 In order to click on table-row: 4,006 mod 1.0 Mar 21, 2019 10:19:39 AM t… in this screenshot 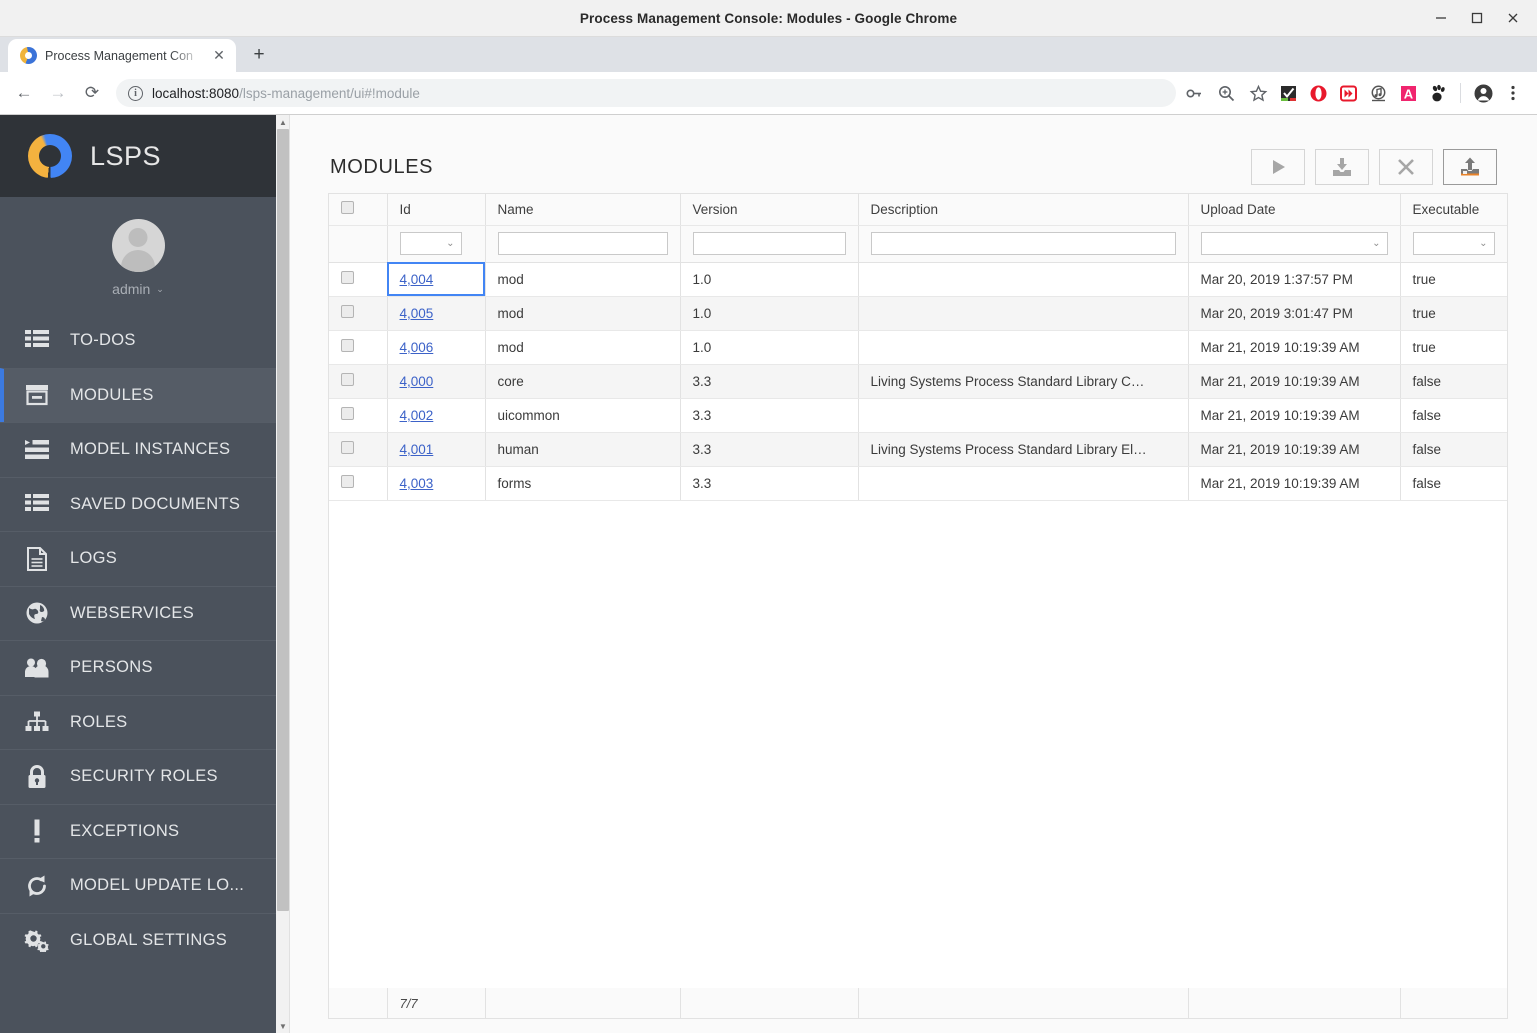, I will do `click(918, 347)`.